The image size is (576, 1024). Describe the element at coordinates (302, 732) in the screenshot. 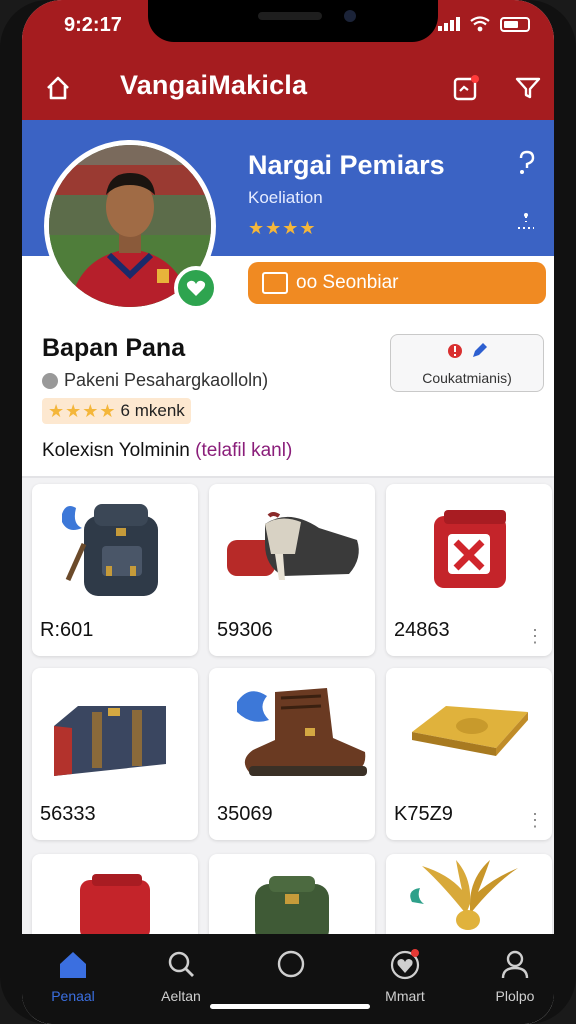

I see `boot-image` at that location.